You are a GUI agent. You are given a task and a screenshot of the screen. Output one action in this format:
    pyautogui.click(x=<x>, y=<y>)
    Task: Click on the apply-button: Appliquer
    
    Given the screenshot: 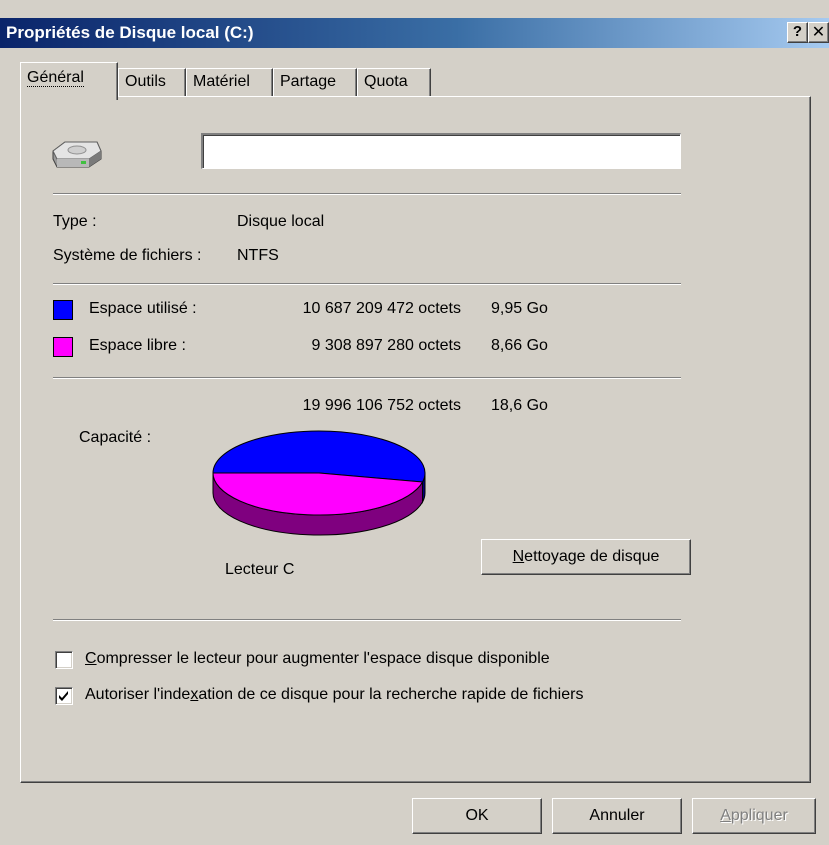 What is the action you would take?
    pyautogui.click(x=754, y=816)
    